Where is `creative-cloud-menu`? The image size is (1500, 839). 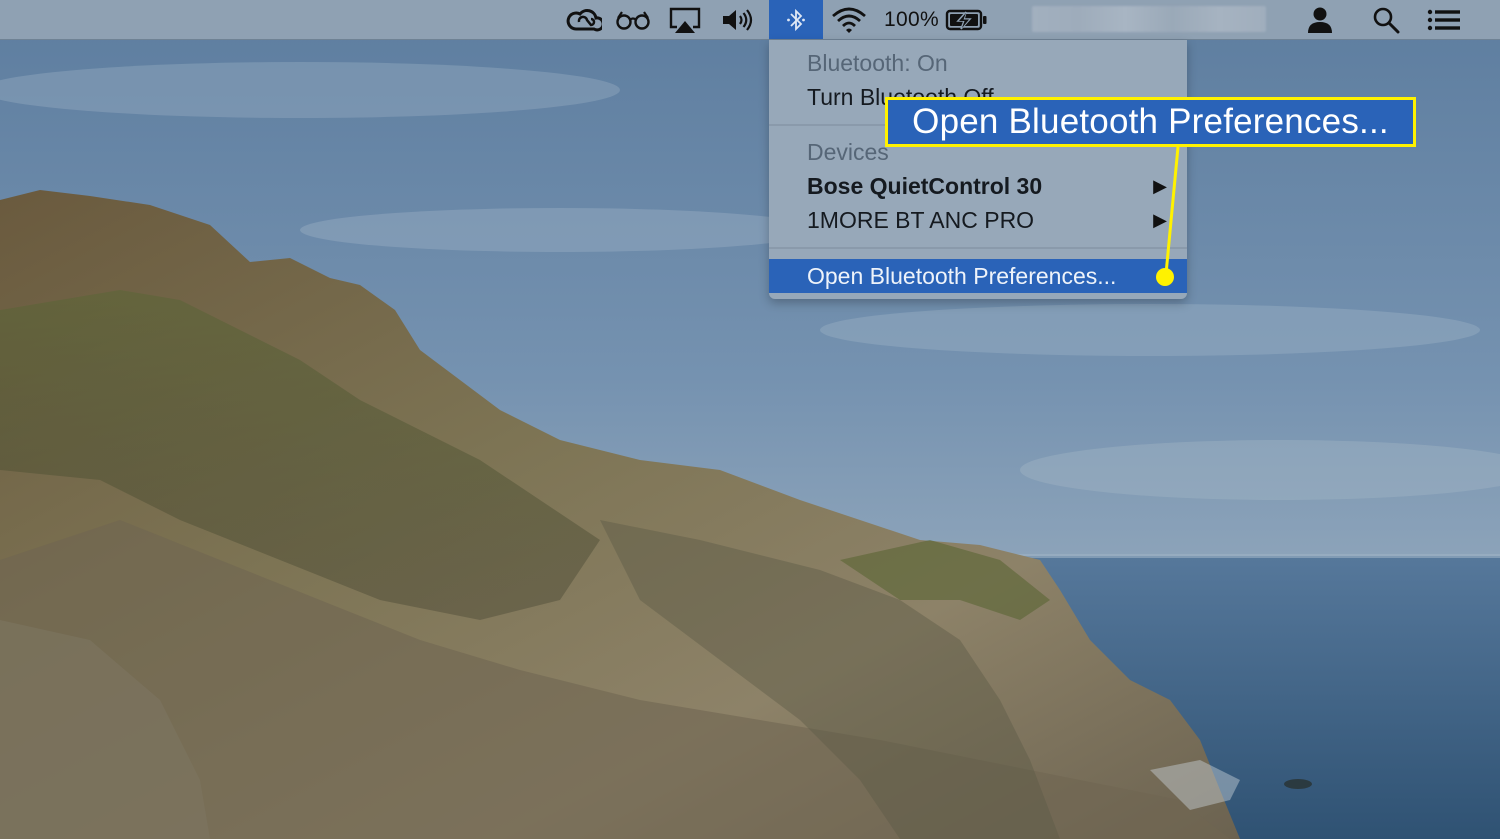 creative-cloud-menu is located at coordinates (584, 19).